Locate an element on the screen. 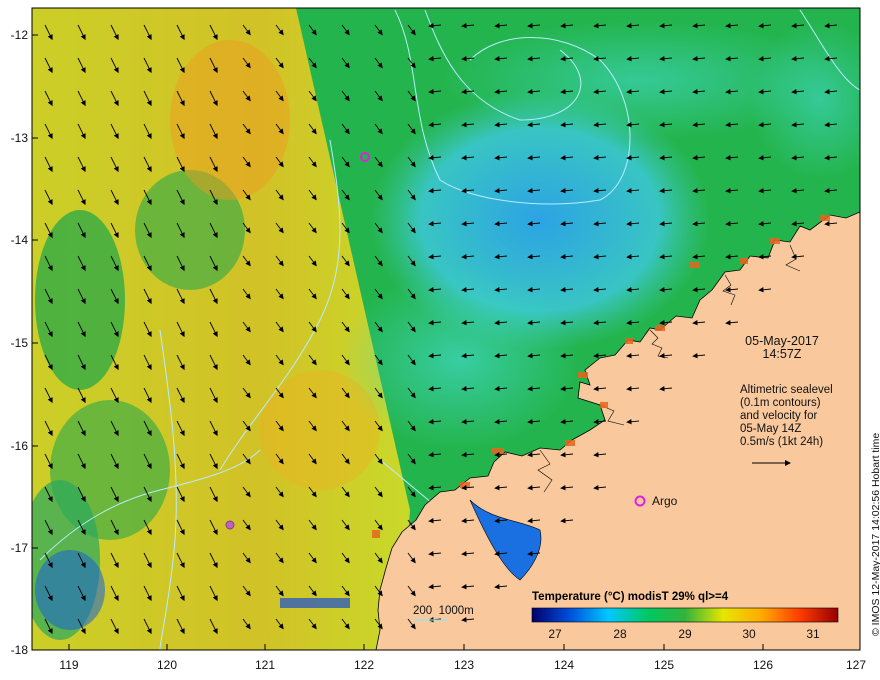 This screenshot has width=880, height=680. time-line: 14:57Z is located at coordinates (782, 354).